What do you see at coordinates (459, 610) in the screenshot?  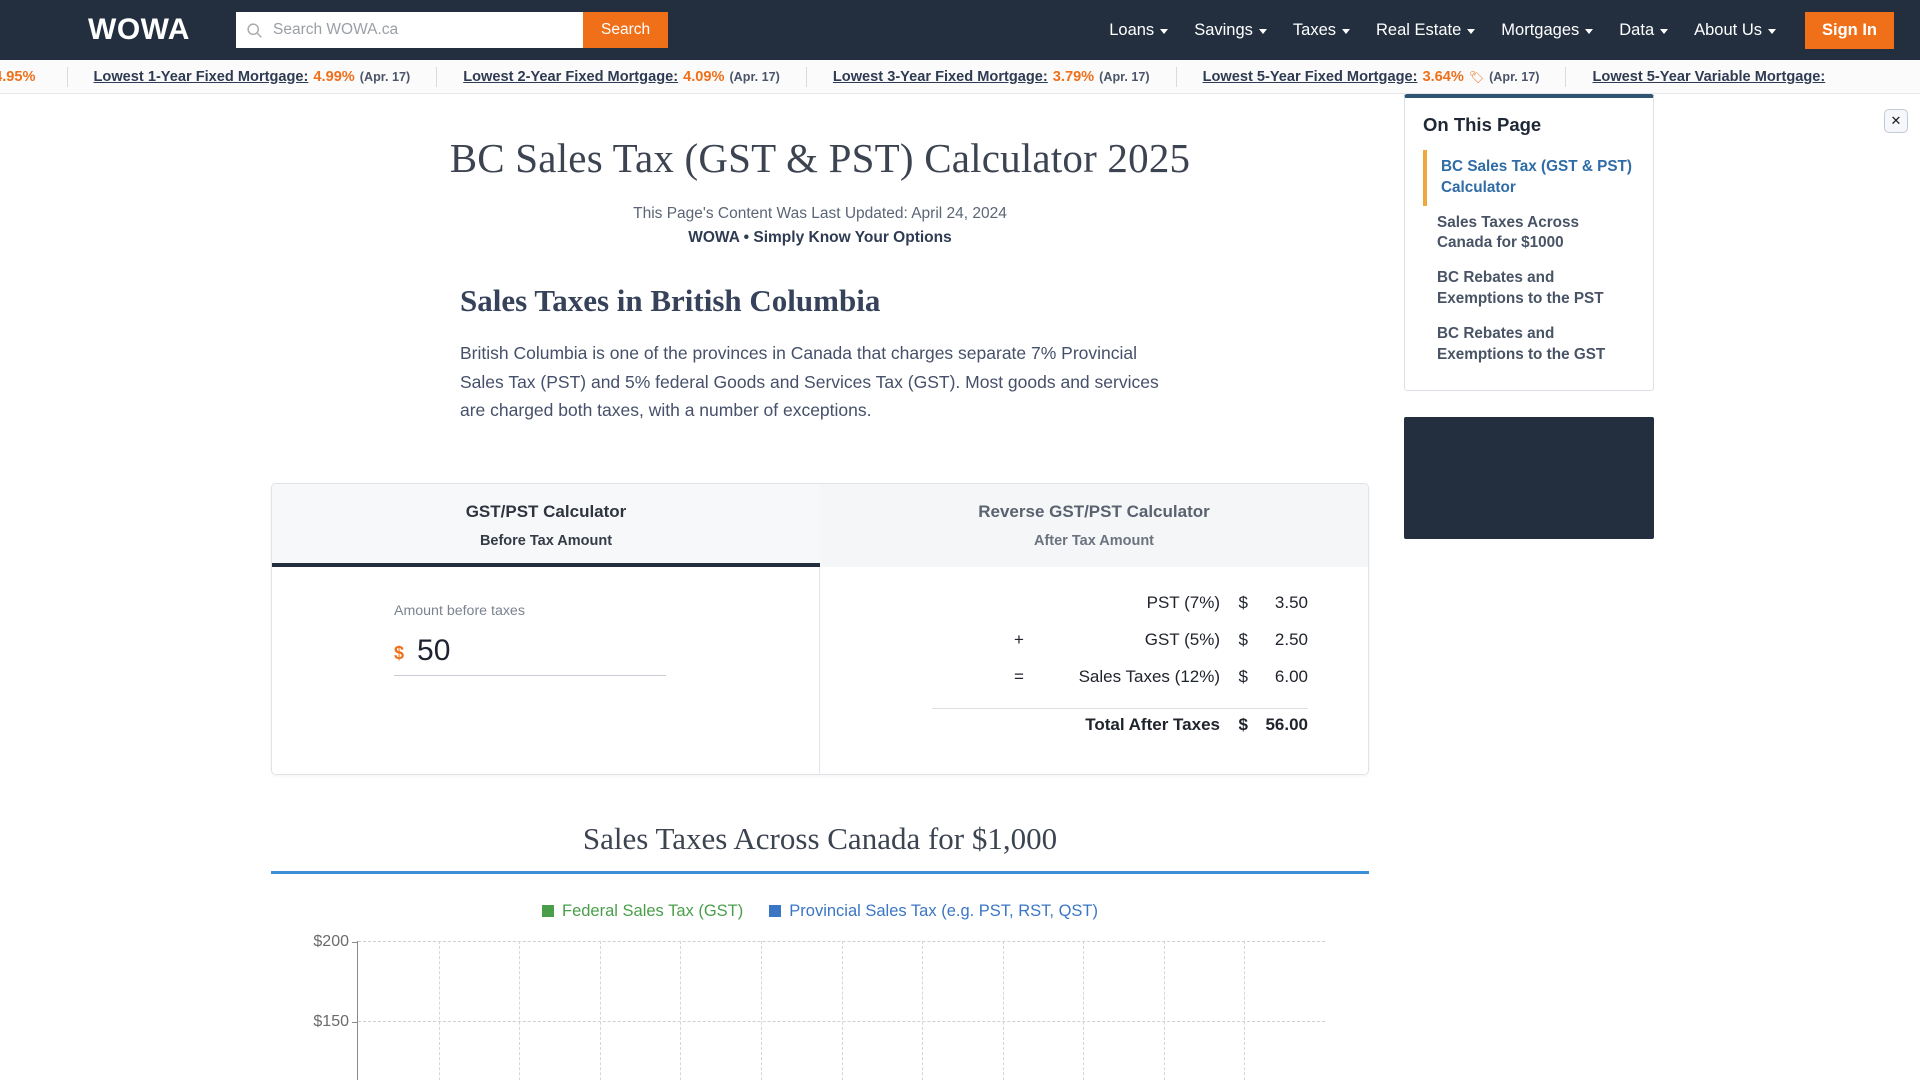 I see `amount-input-label: Amount before taxes` at bounding box center [459, 610].